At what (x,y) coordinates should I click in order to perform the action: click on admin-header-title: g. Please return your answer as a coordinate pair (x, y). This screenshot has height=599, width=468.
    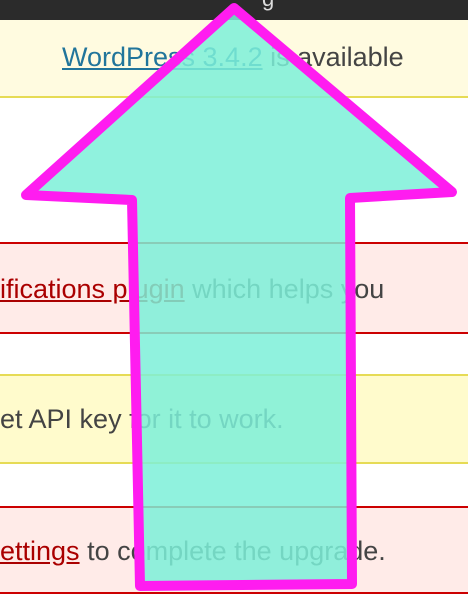
    Looking at the image, I should click on (268, 6).